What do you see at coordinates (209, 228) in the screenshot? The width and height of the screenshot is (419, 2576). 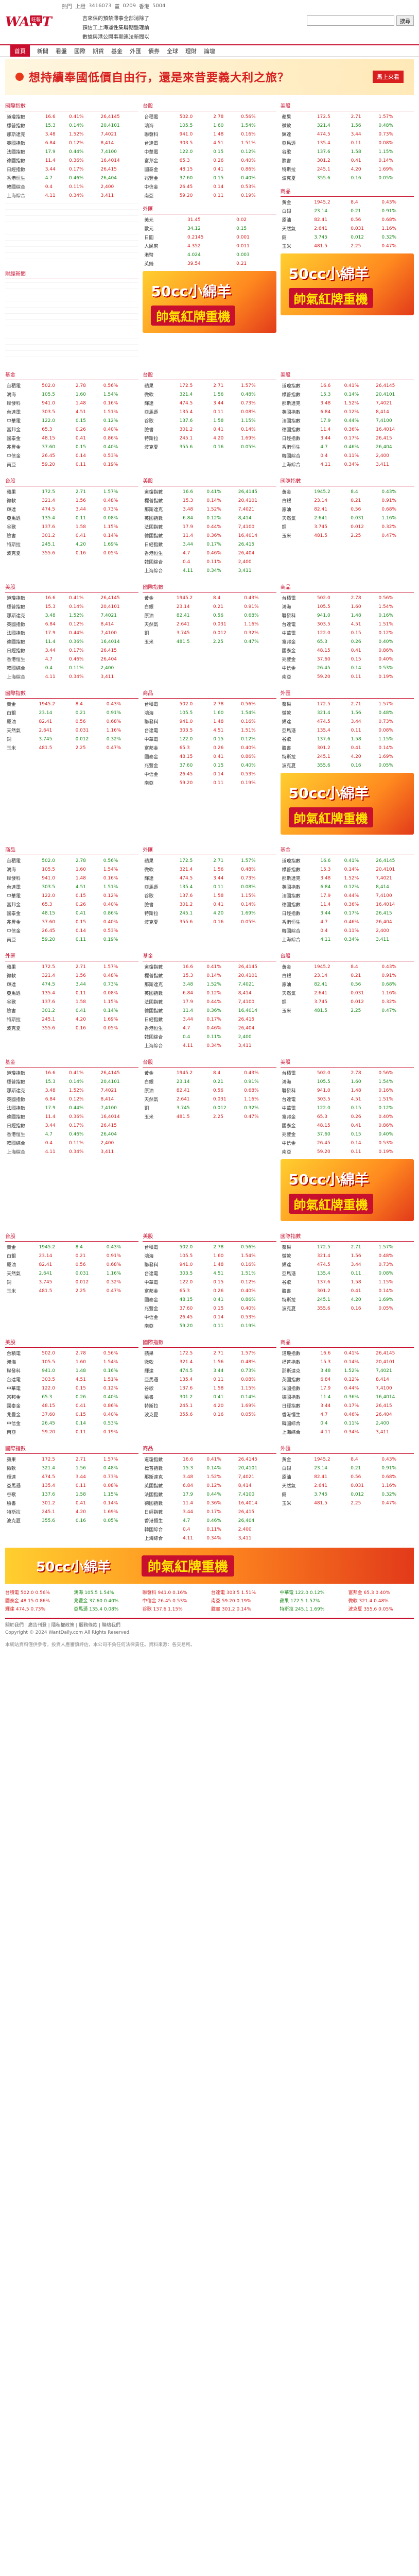 I see `table-row: 歐元 34.12 0.15` at bounding box center [209, 228].